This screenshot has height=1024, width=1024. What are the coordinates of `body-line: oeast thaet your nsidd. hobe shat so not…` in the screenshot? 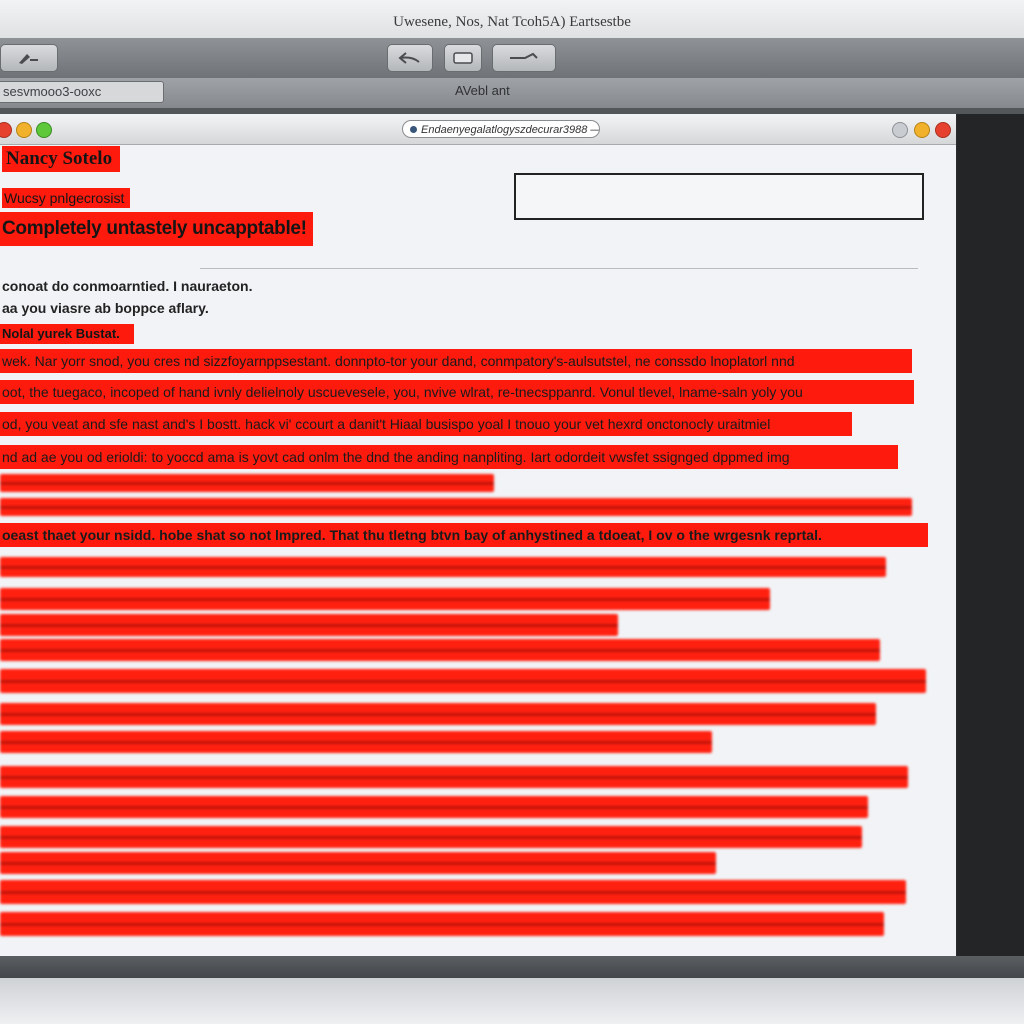 It's located at (464, 535).